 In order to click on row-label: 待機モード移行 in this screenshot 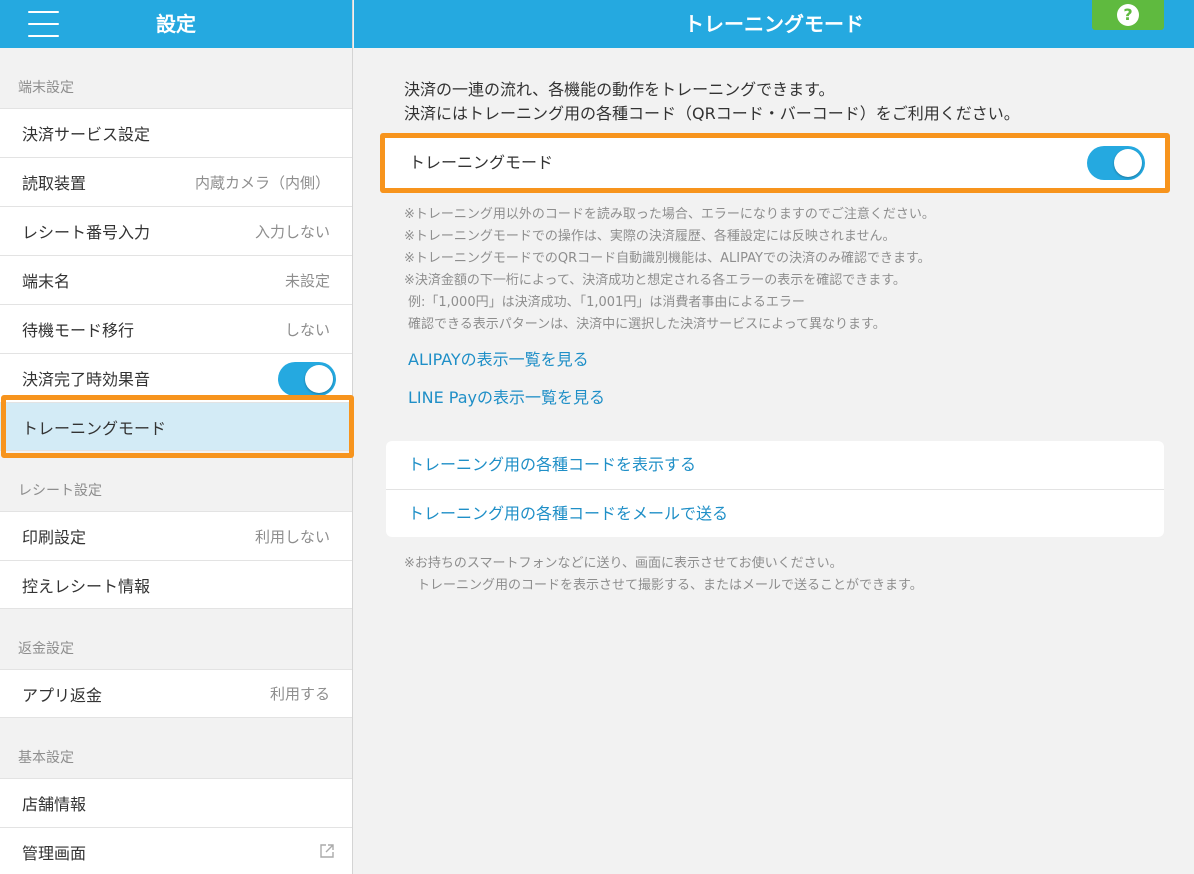, I will do `click(78, 330)`.